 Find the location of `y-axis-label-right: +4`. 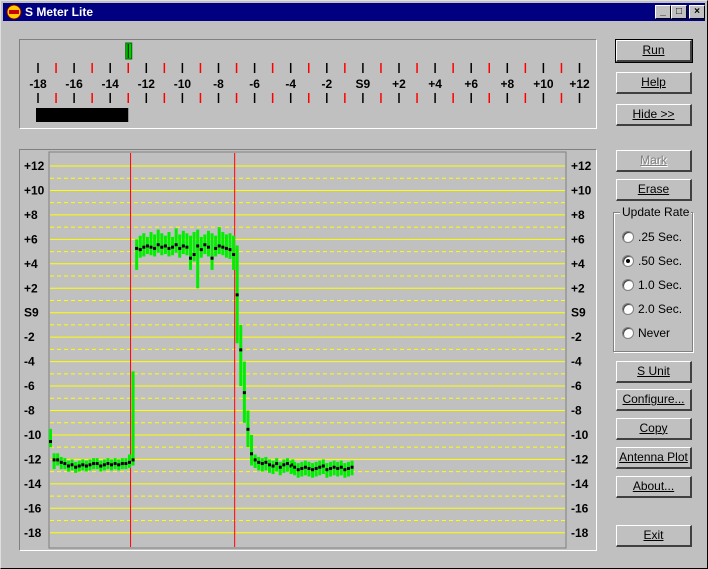

y-axis-label-right: +4 is located at coordinates (578, 264).